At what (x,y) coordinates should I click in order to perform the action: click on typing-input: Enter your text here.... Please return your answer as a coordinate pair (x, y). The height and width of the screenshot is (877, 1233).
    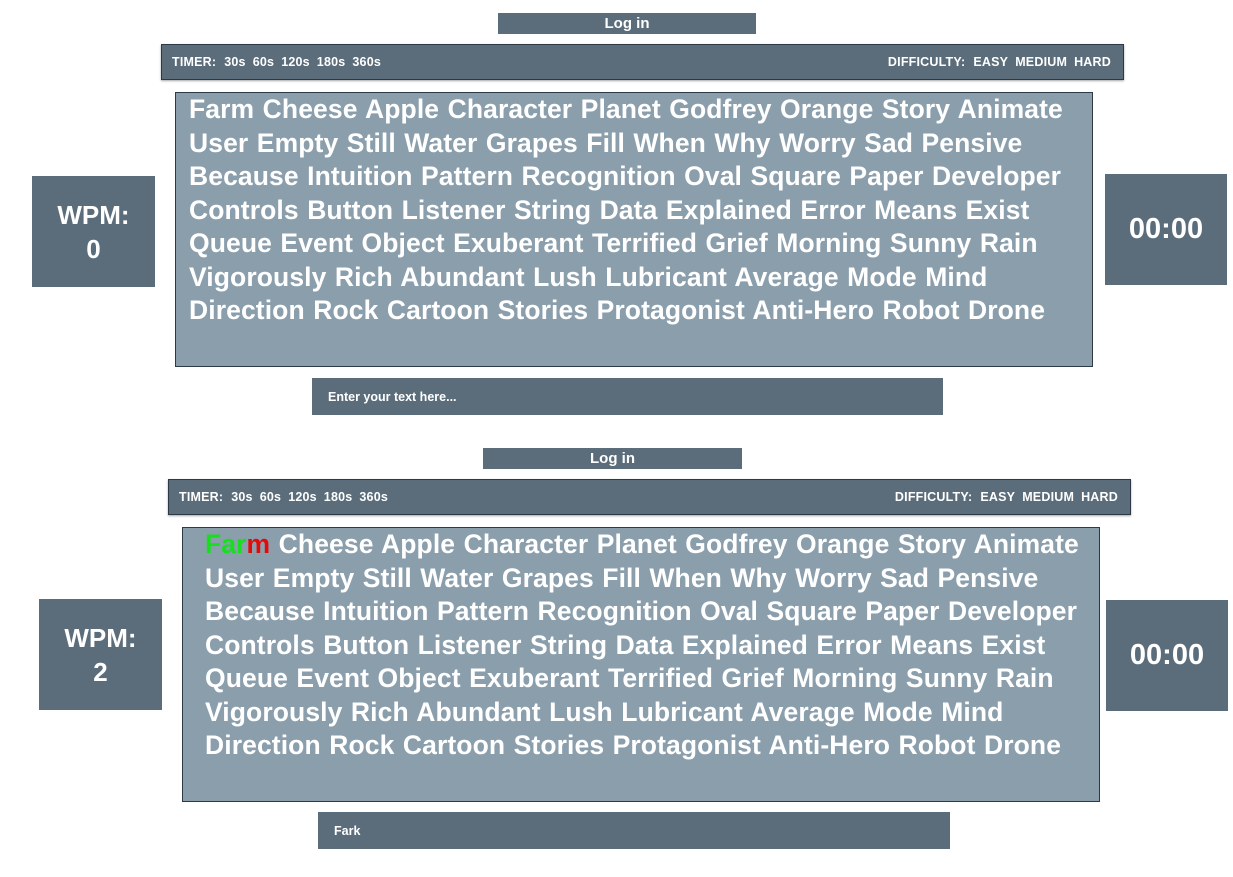
    Looking at the image, I should click on (627, 396).